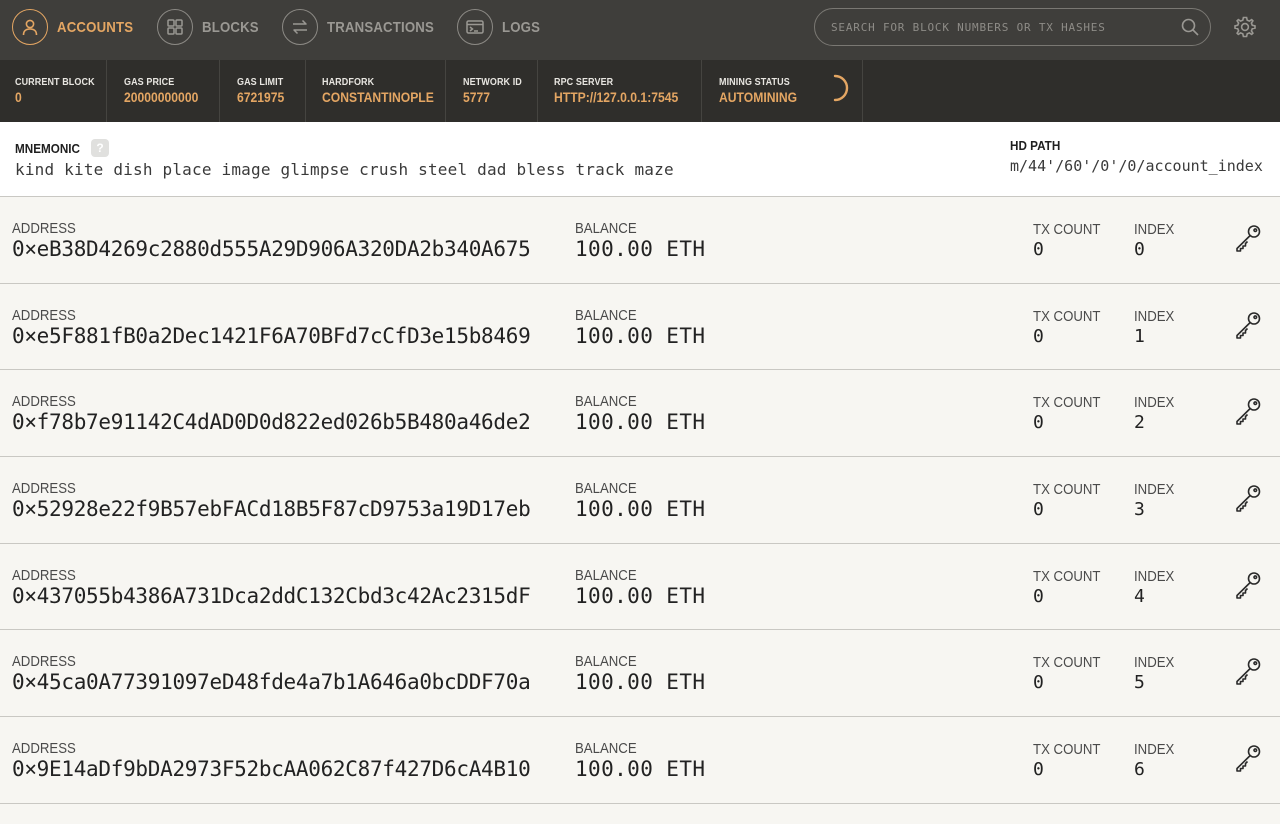 The width and height of the screenshot is (1280, 824). I want to click on index-value: 5, so click(1139, 683).